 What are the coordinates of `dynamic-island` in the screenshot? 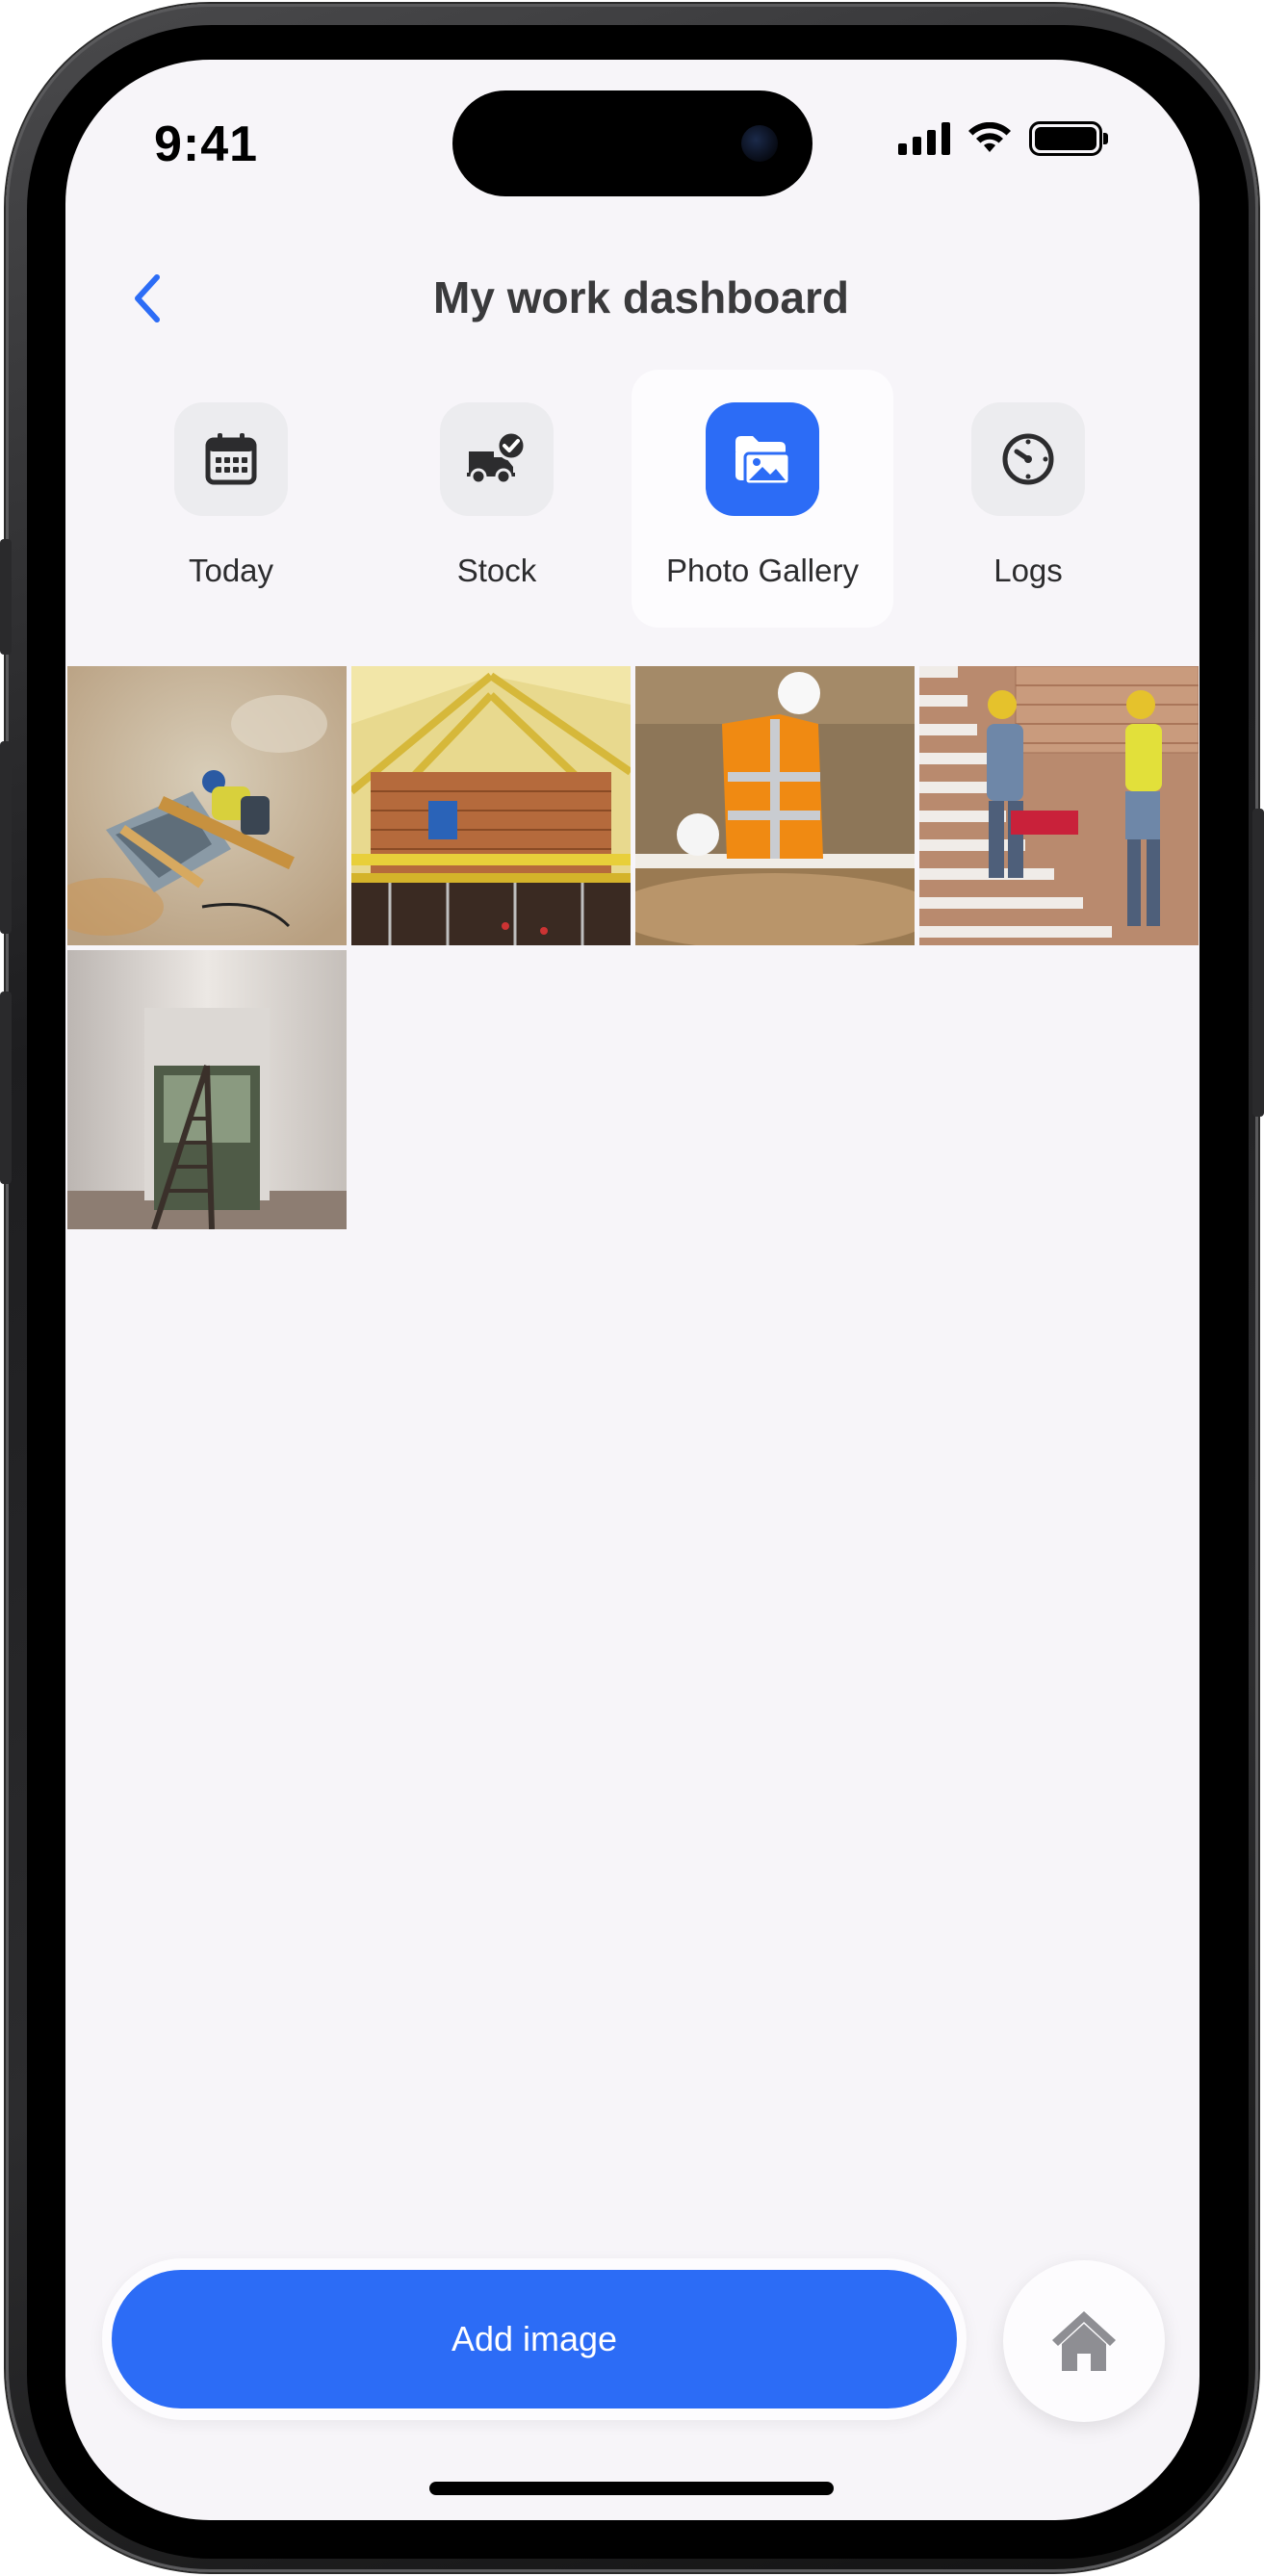 It's located at (632, 143).